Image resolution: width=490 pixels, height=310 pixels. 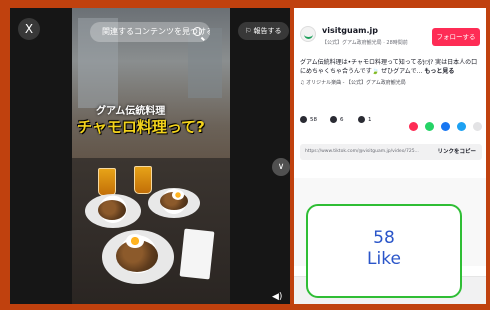 I want to click on like-stat: 58, so click(x=308, y=119).